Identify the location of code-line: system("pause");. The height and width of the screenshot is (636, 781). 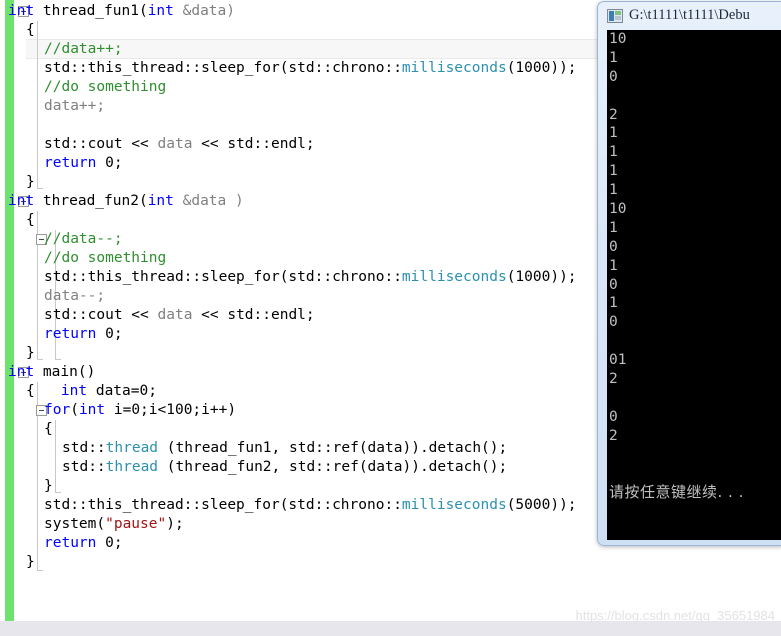
(92, 524).